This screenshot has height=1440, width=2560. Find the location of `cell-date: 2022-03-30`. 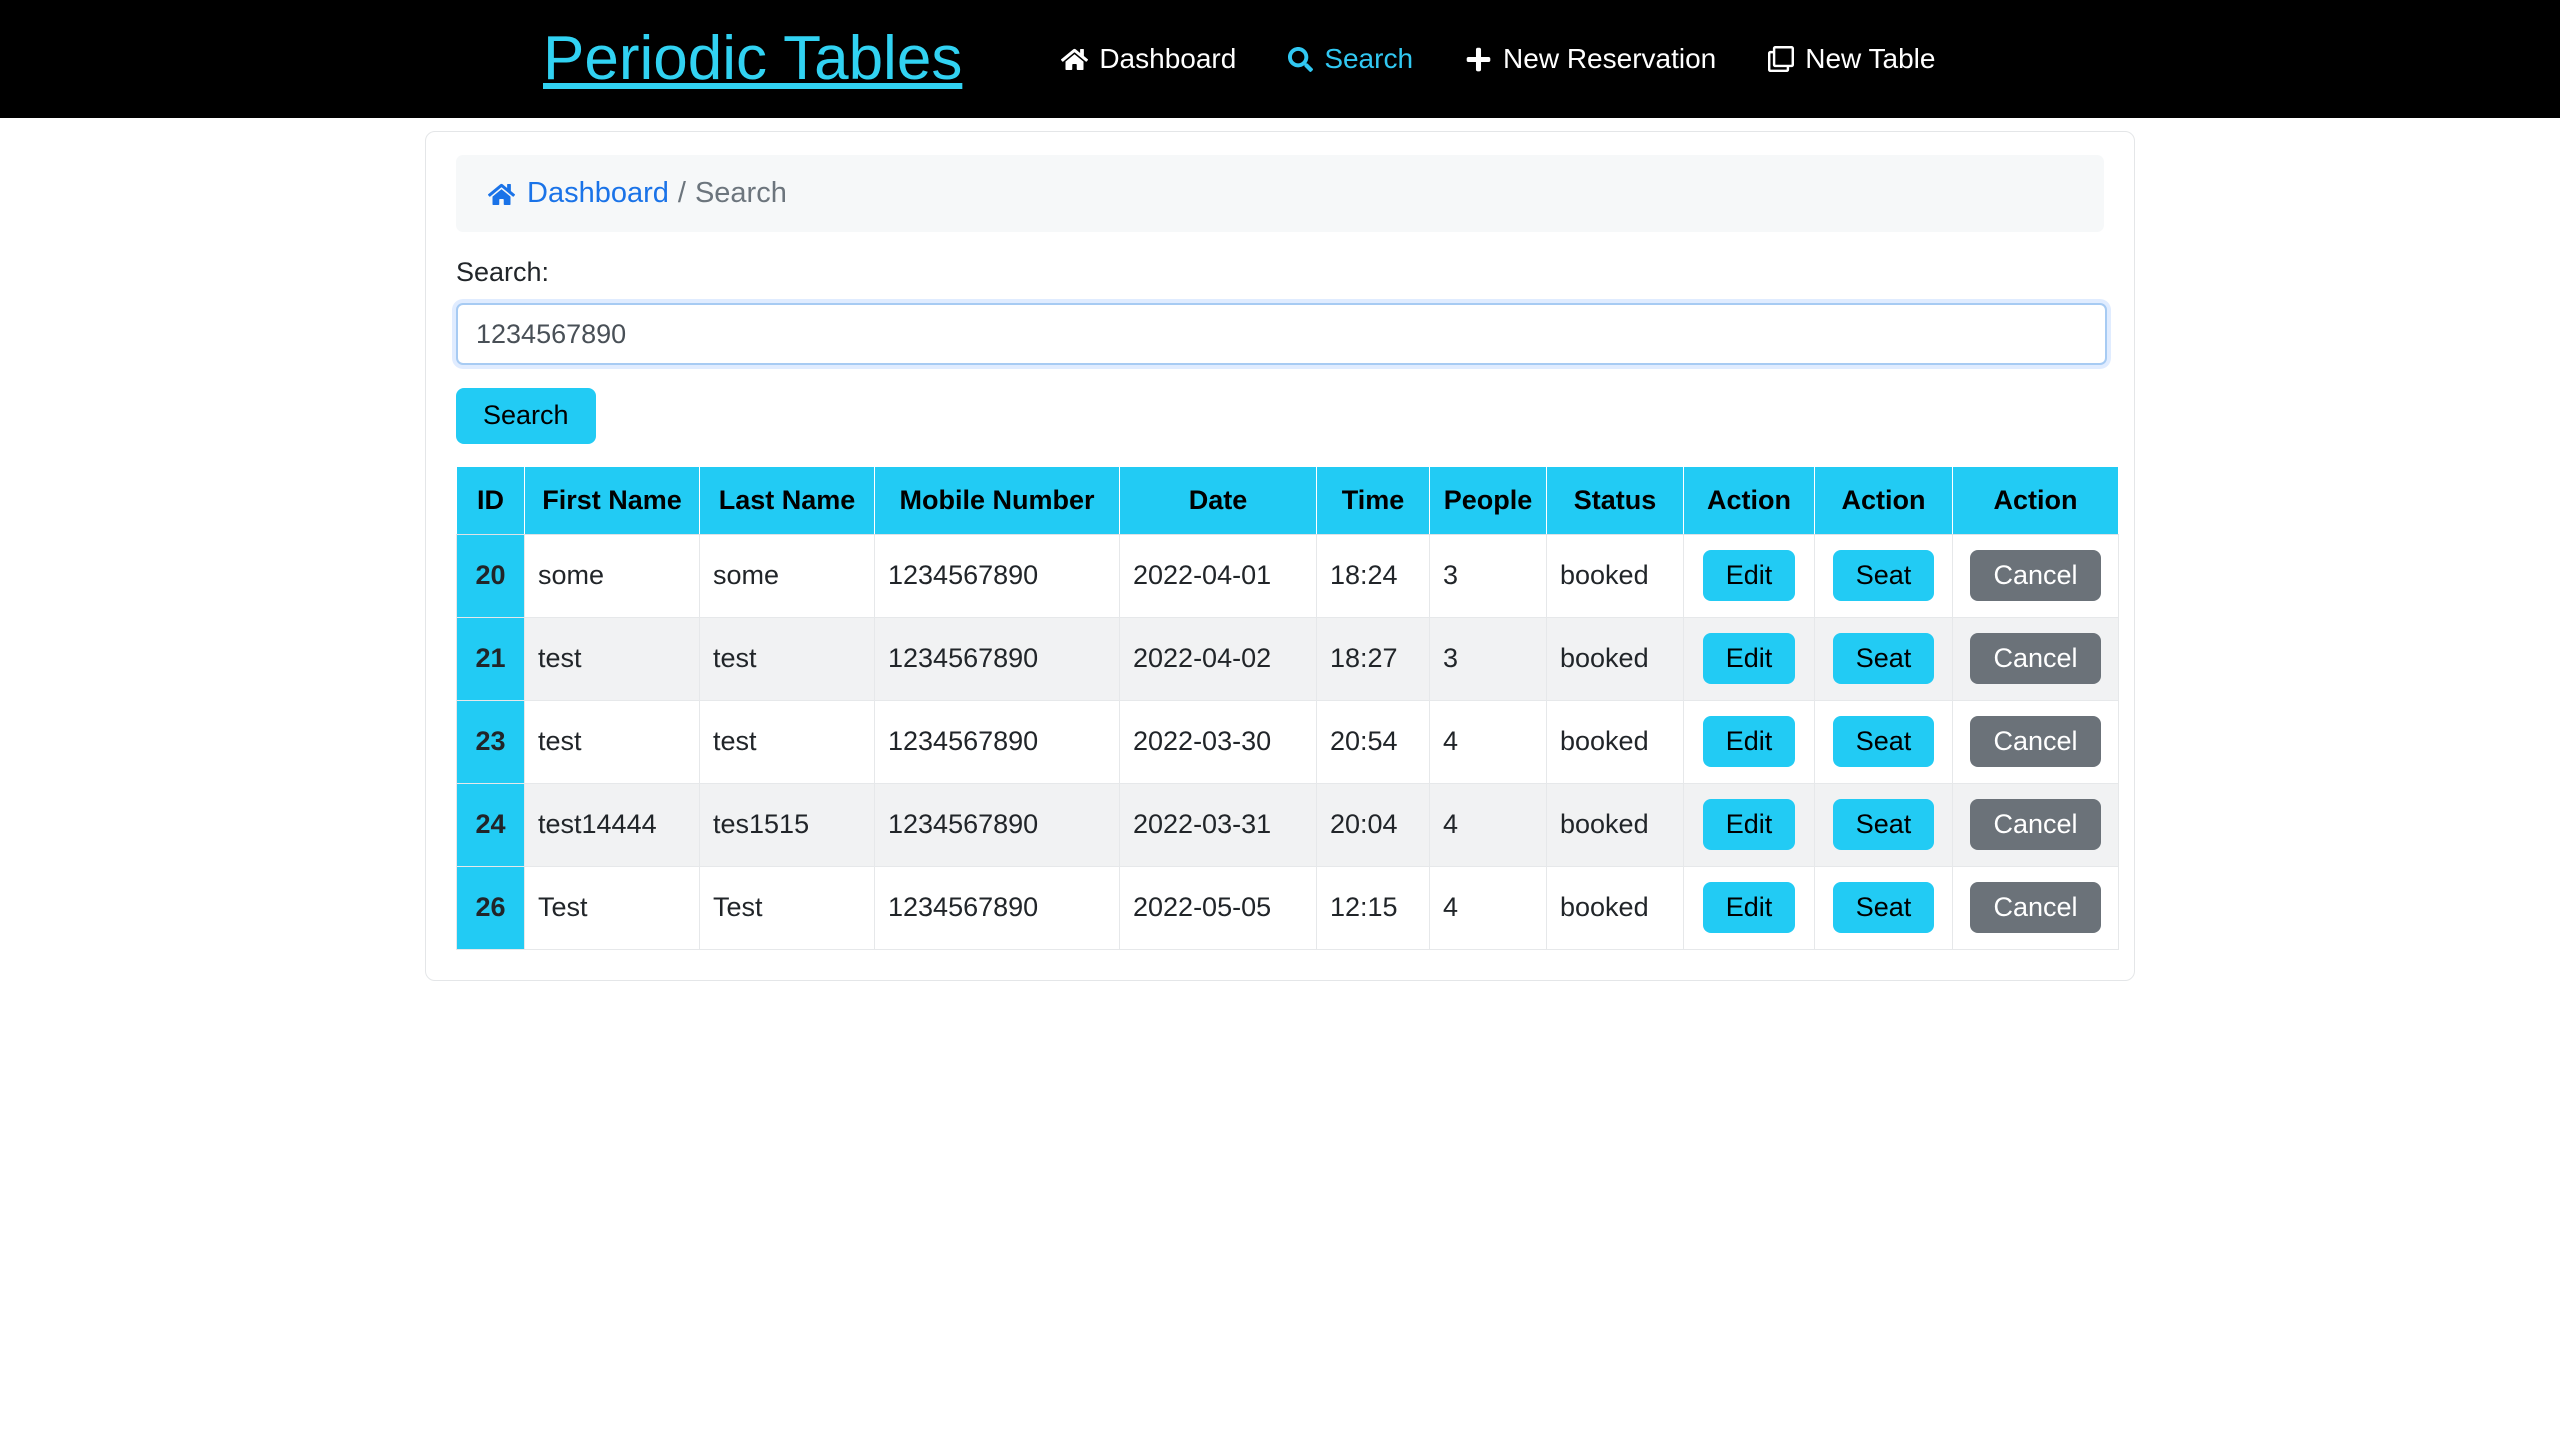

cell-date: 2022-03-30 is located at coordinates (1218, 741).